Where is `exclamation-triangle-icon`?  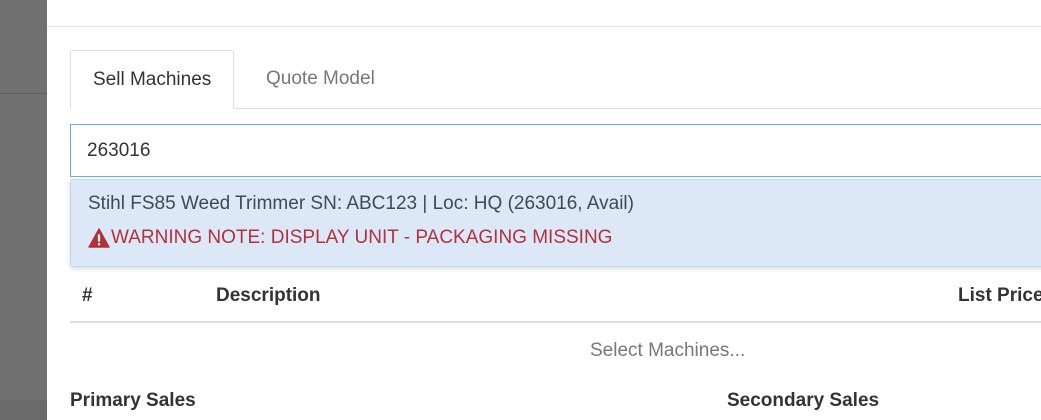 exclamation-triangle-icon is located at coordinates (99, 238).